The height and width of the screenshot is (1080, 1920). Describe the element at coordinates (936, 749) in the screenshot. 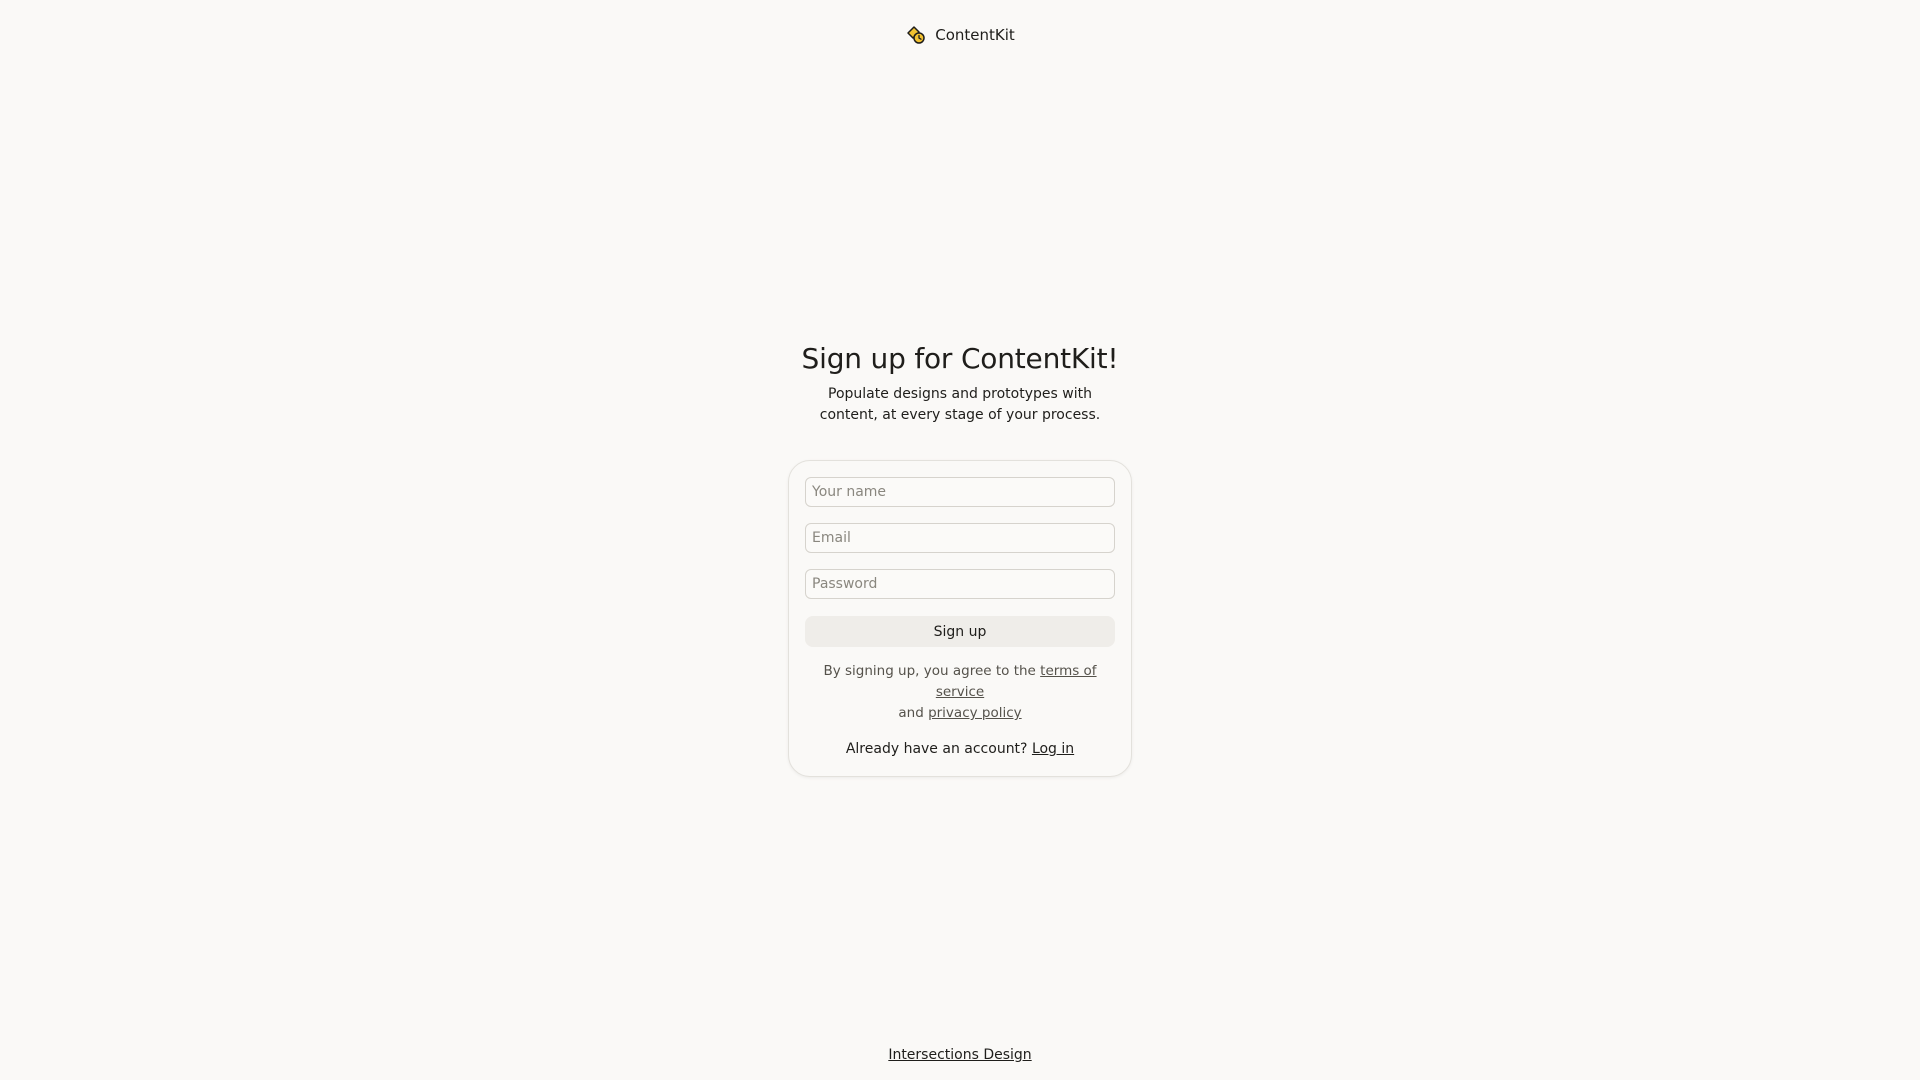

I see `login-prompt-text: Already have an account?` at that location.